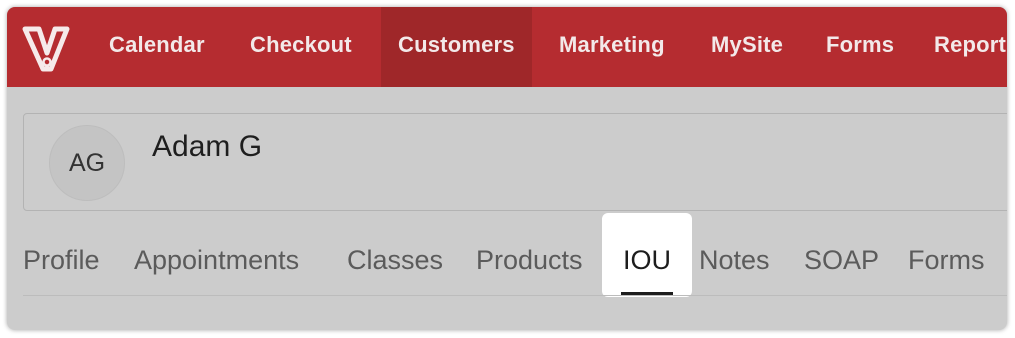 Image resolution: width=1015 pixels, height=338 pixels. Describe the element at coordinates (216, 255) in the screenshot. I see `tab-appointments: Appointments` at that location.